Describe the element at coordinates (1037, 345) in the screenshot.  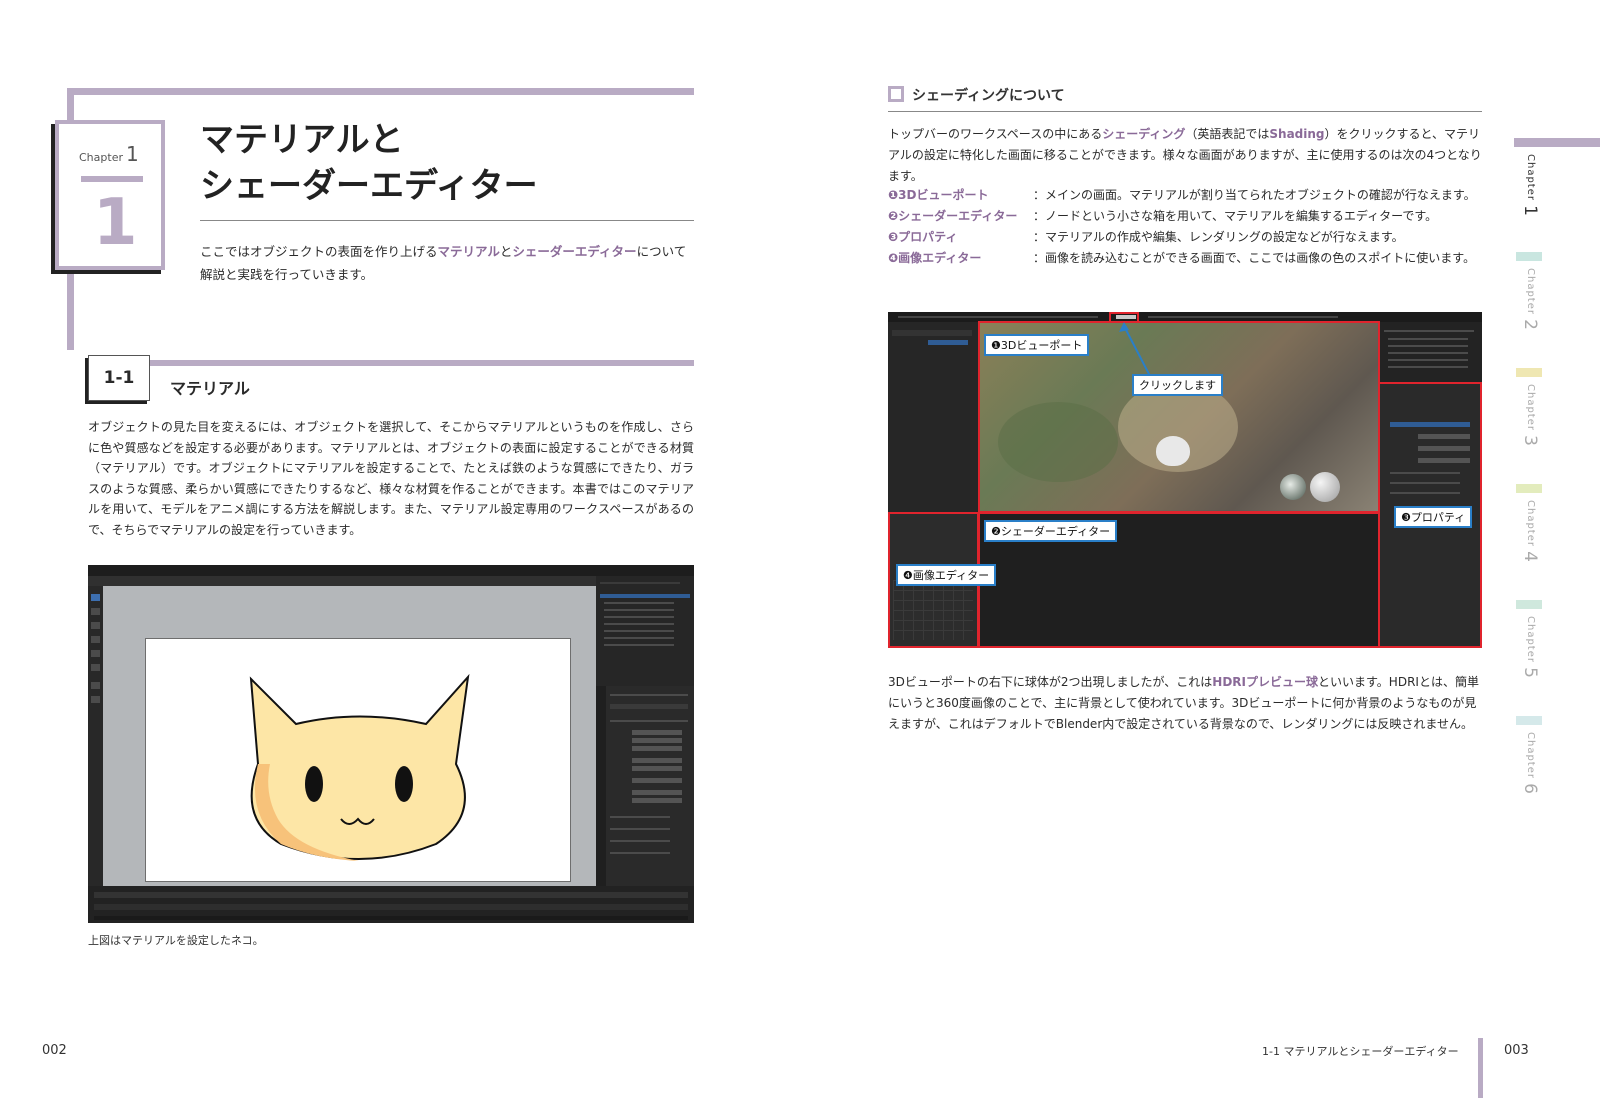
I see `callout-viewport: ❶3Dビューポート` at that location.